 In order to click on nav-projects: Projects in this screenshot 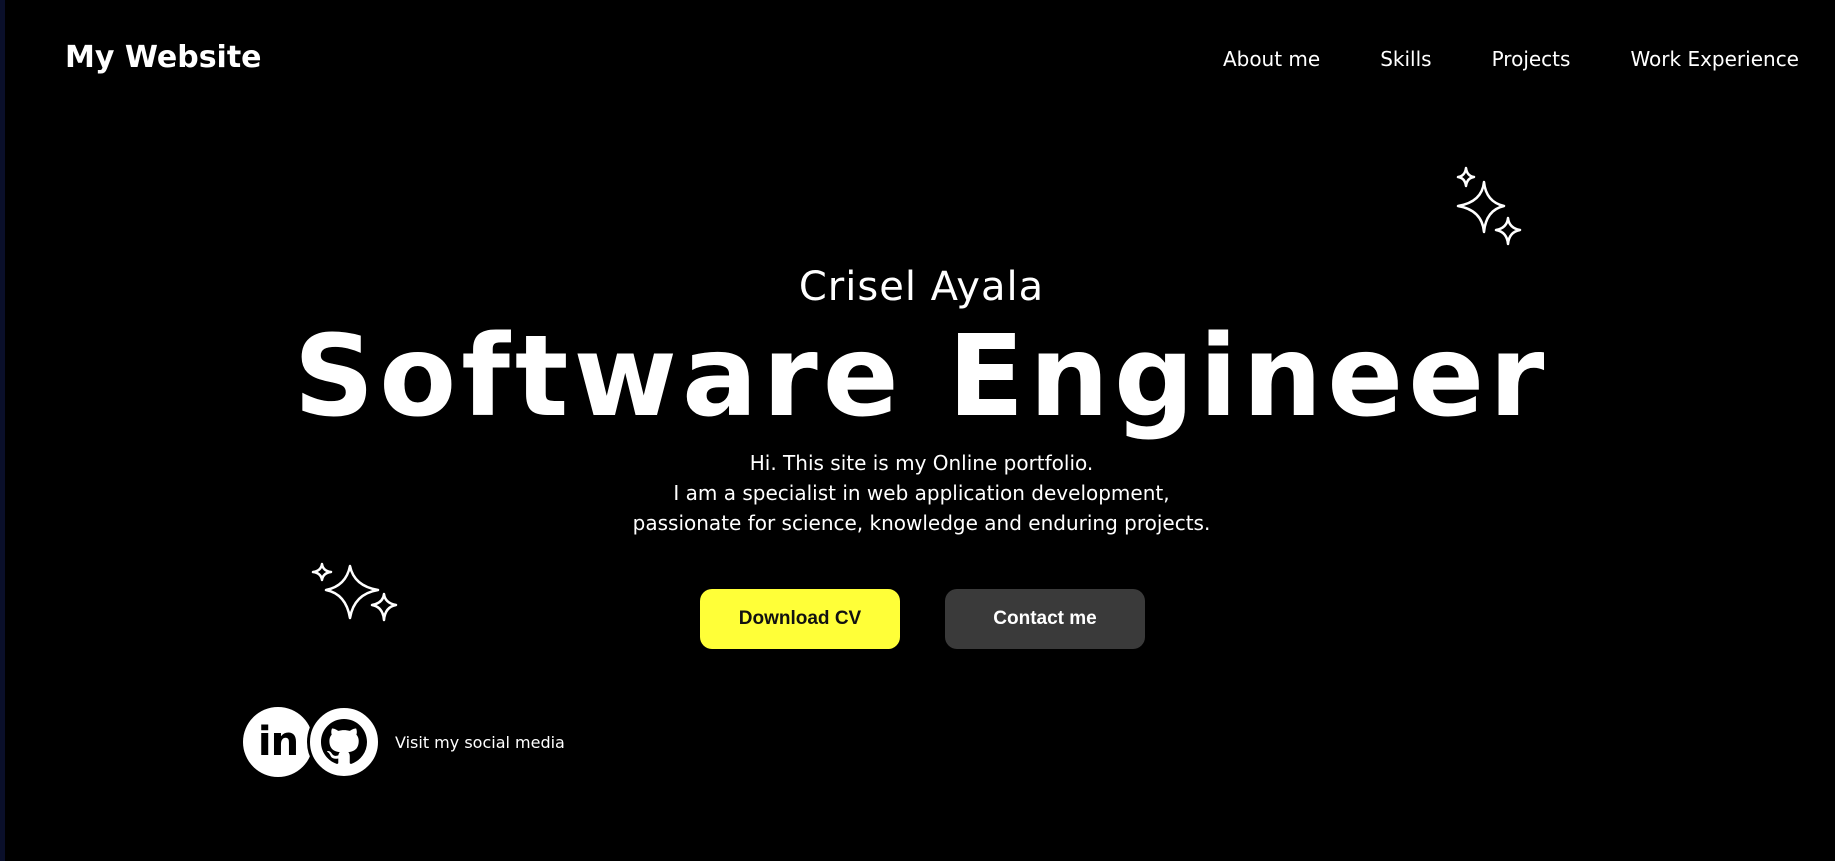, I will do `click(1531, 59)`.